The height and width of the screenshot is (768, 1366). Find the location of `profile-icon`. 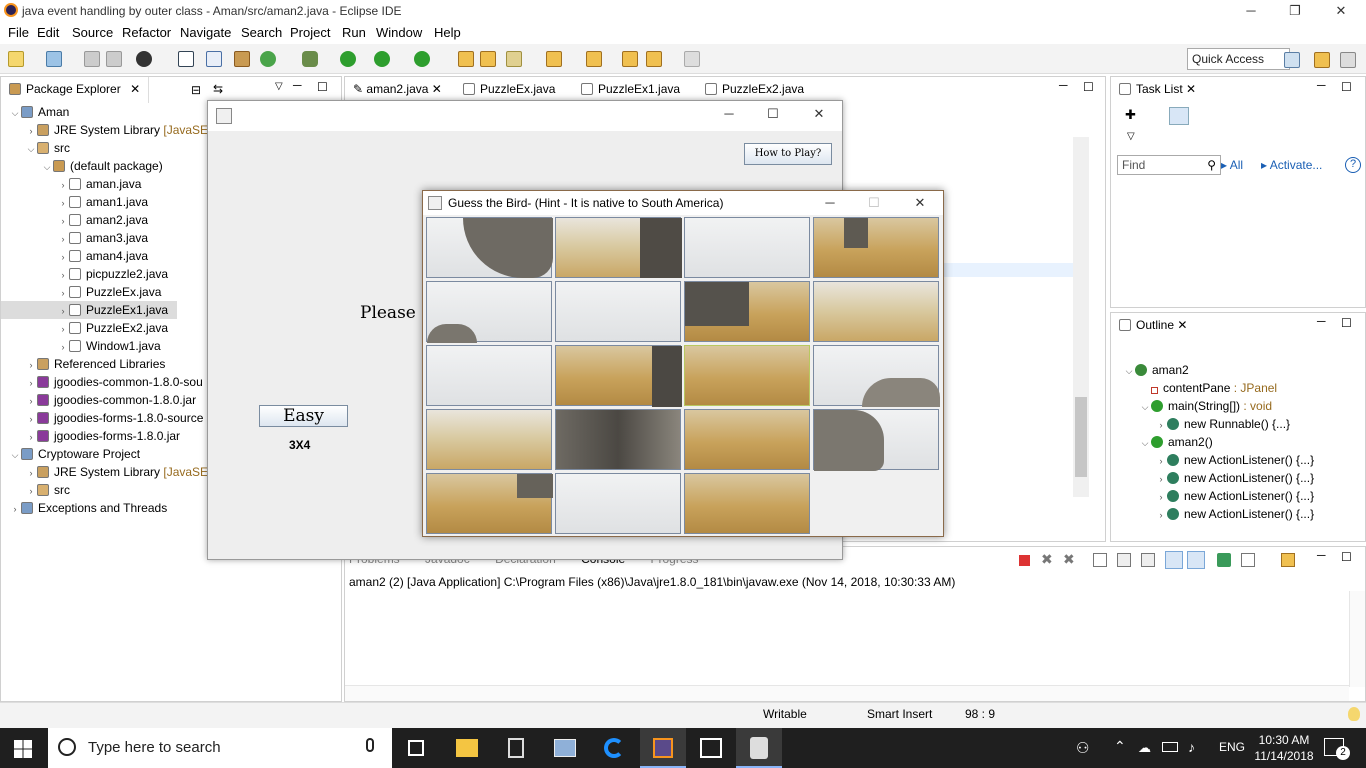

profile-icon is located at coordinates (144, 59).